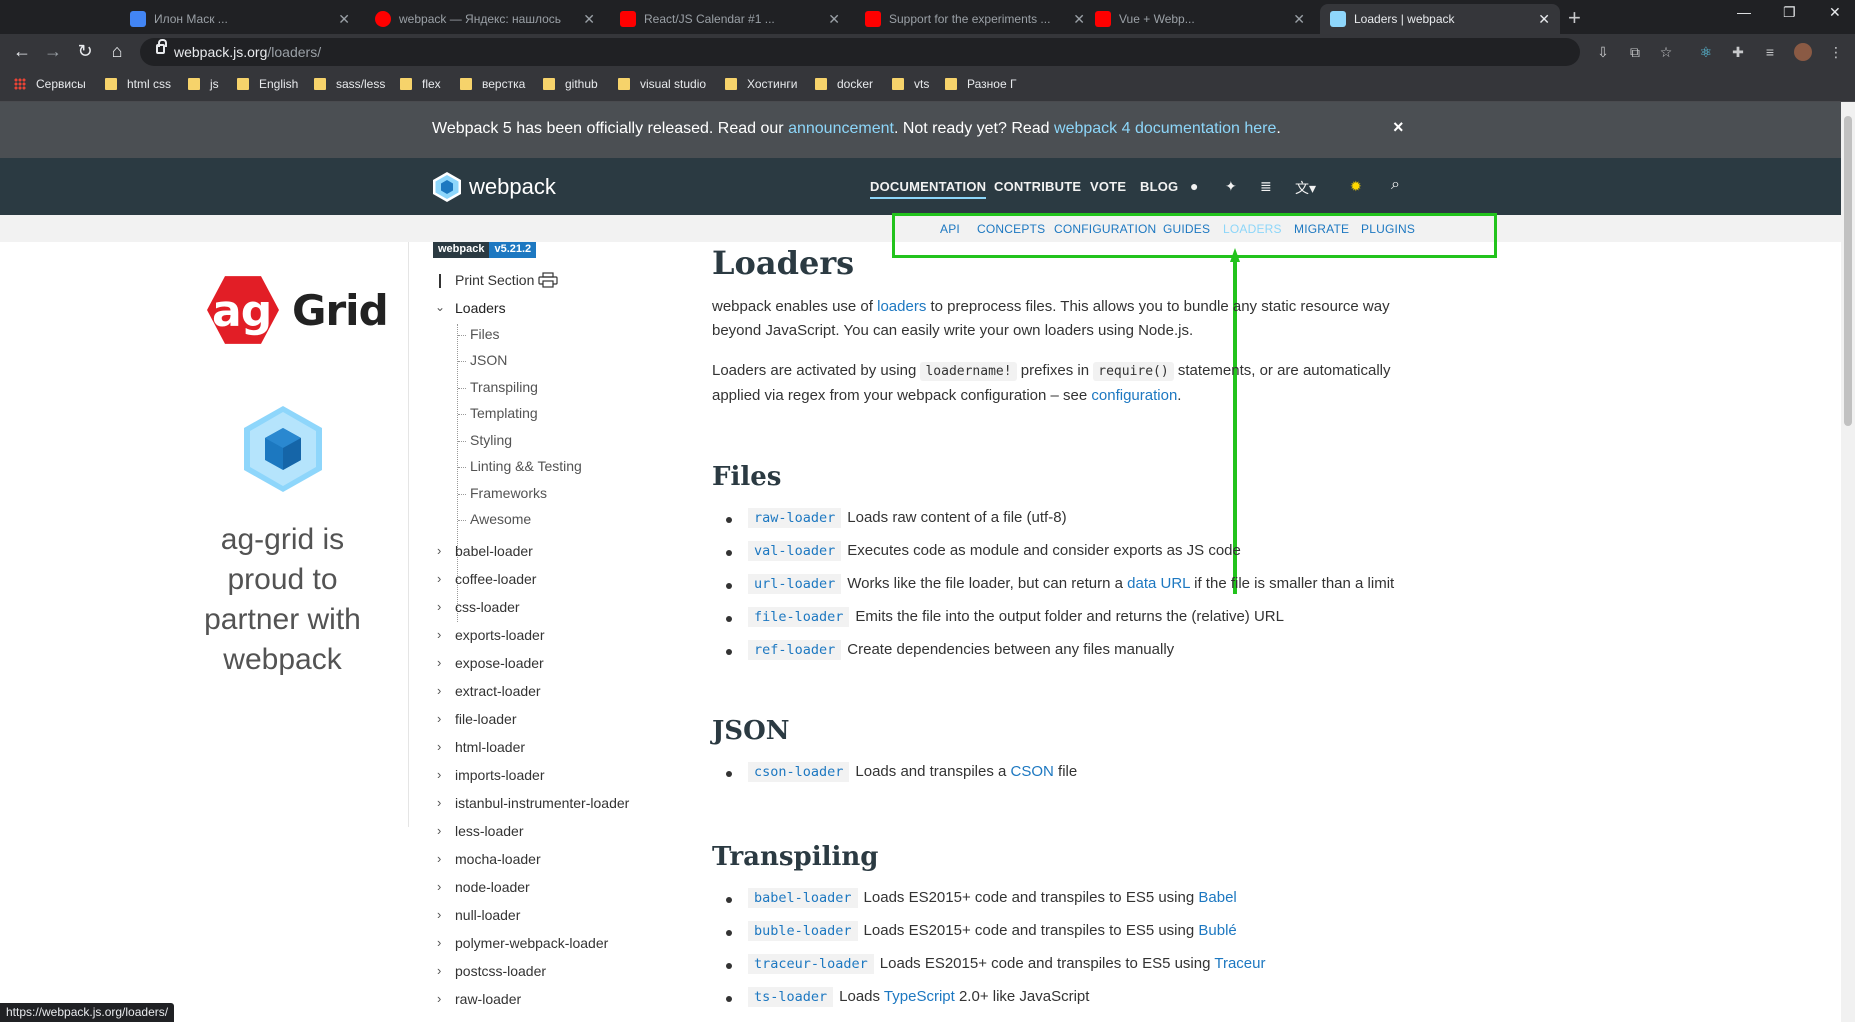 Image resolution: width=1855 pixels, height=1022 pixels. Describe the element at coordinates (491, 971) in the screenshot. I see `sidebar-item: › postcss-loader` at that location.